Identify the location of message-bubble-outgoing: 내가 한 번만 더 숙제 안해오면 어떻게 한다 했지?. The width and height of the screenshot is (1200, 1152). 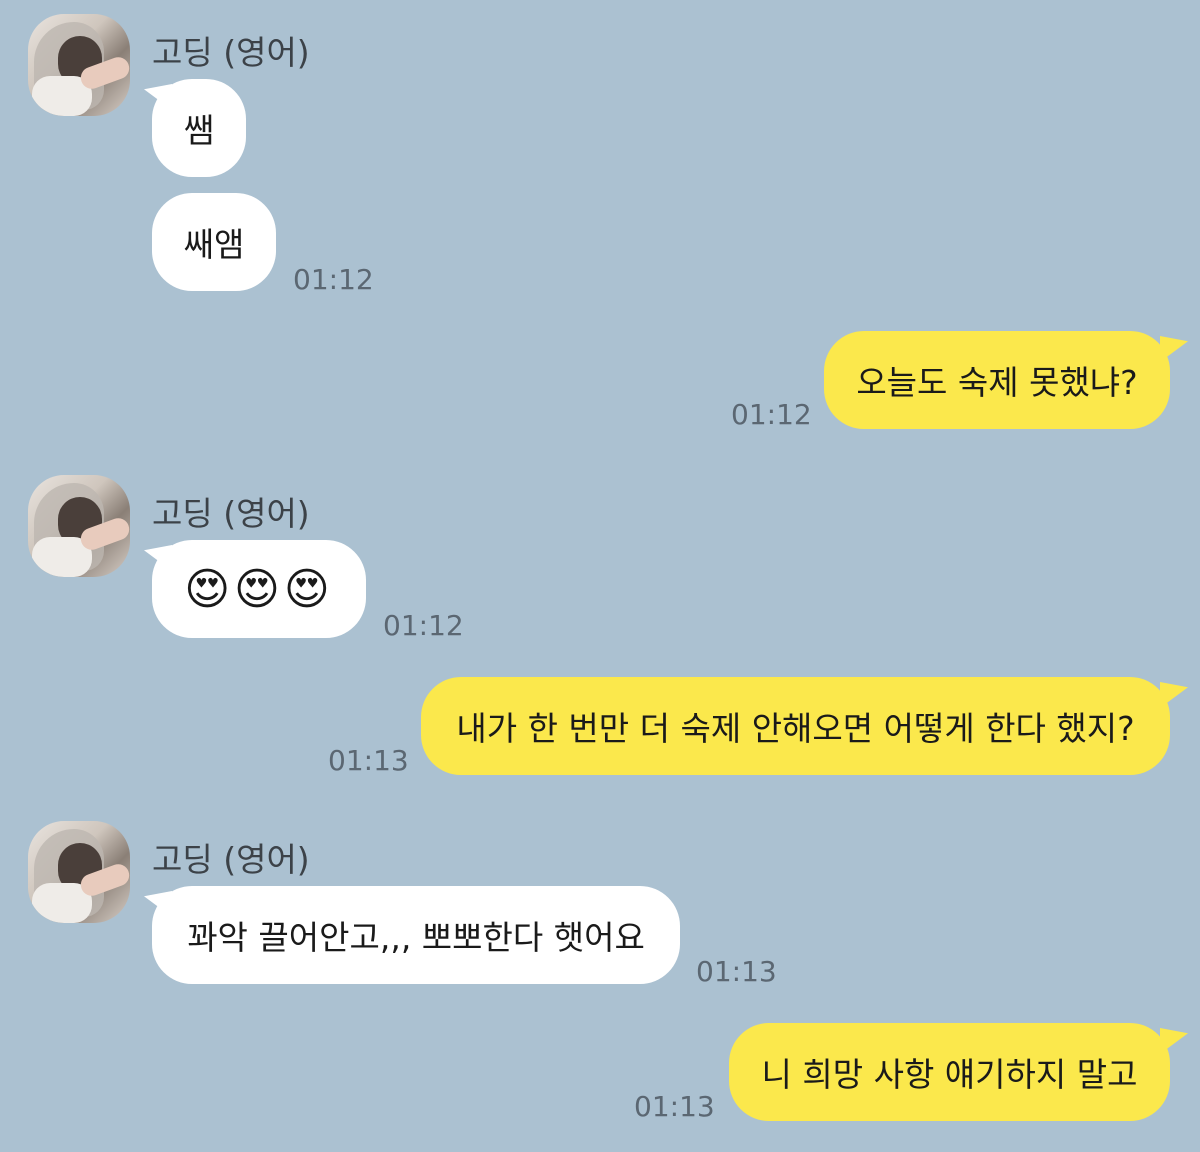
(795, 726).